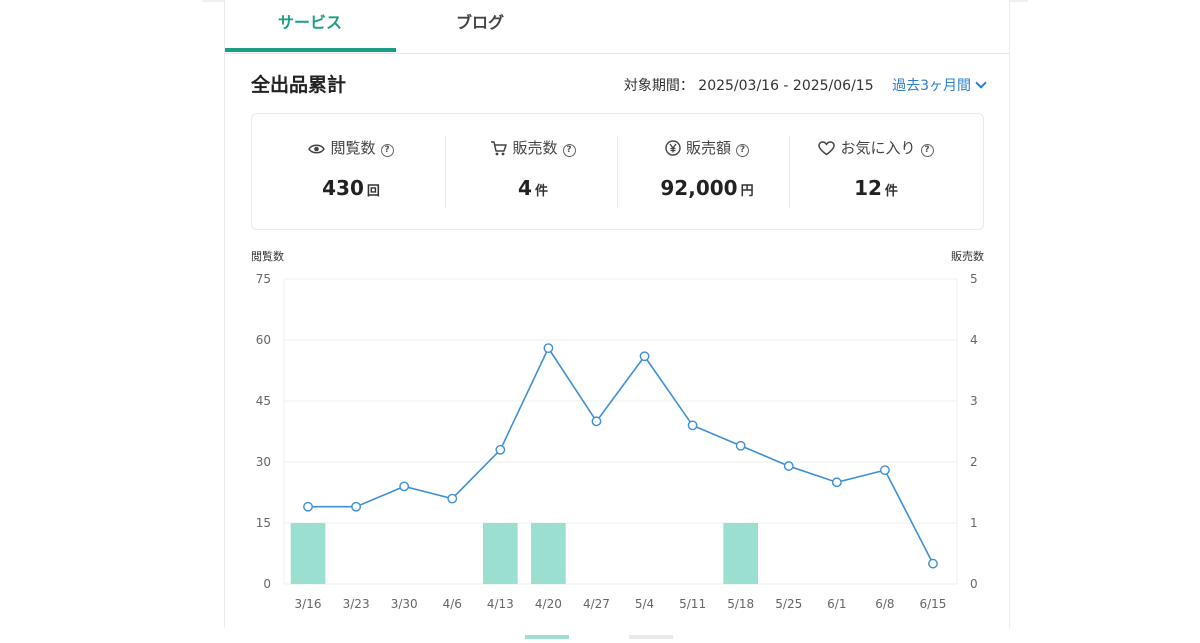 The image size is (1200, 643). What do you see at coordinates (699, 188) in the screenshot?
I see `stat-sales-amount-value: 92,000` at bounding box center [699, 188].